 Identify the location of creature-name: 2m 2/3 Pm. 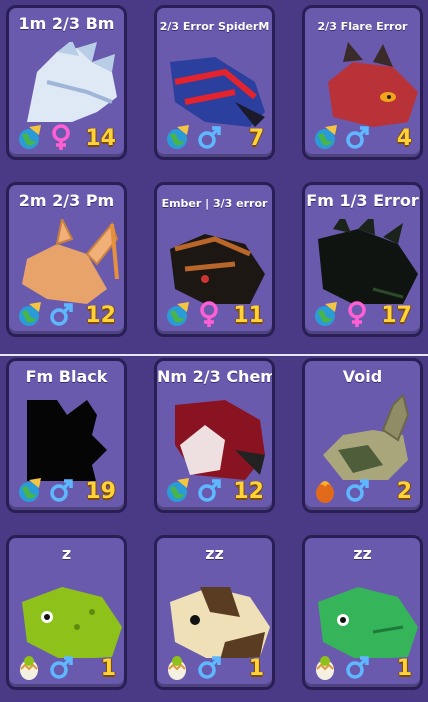
(66, 200).